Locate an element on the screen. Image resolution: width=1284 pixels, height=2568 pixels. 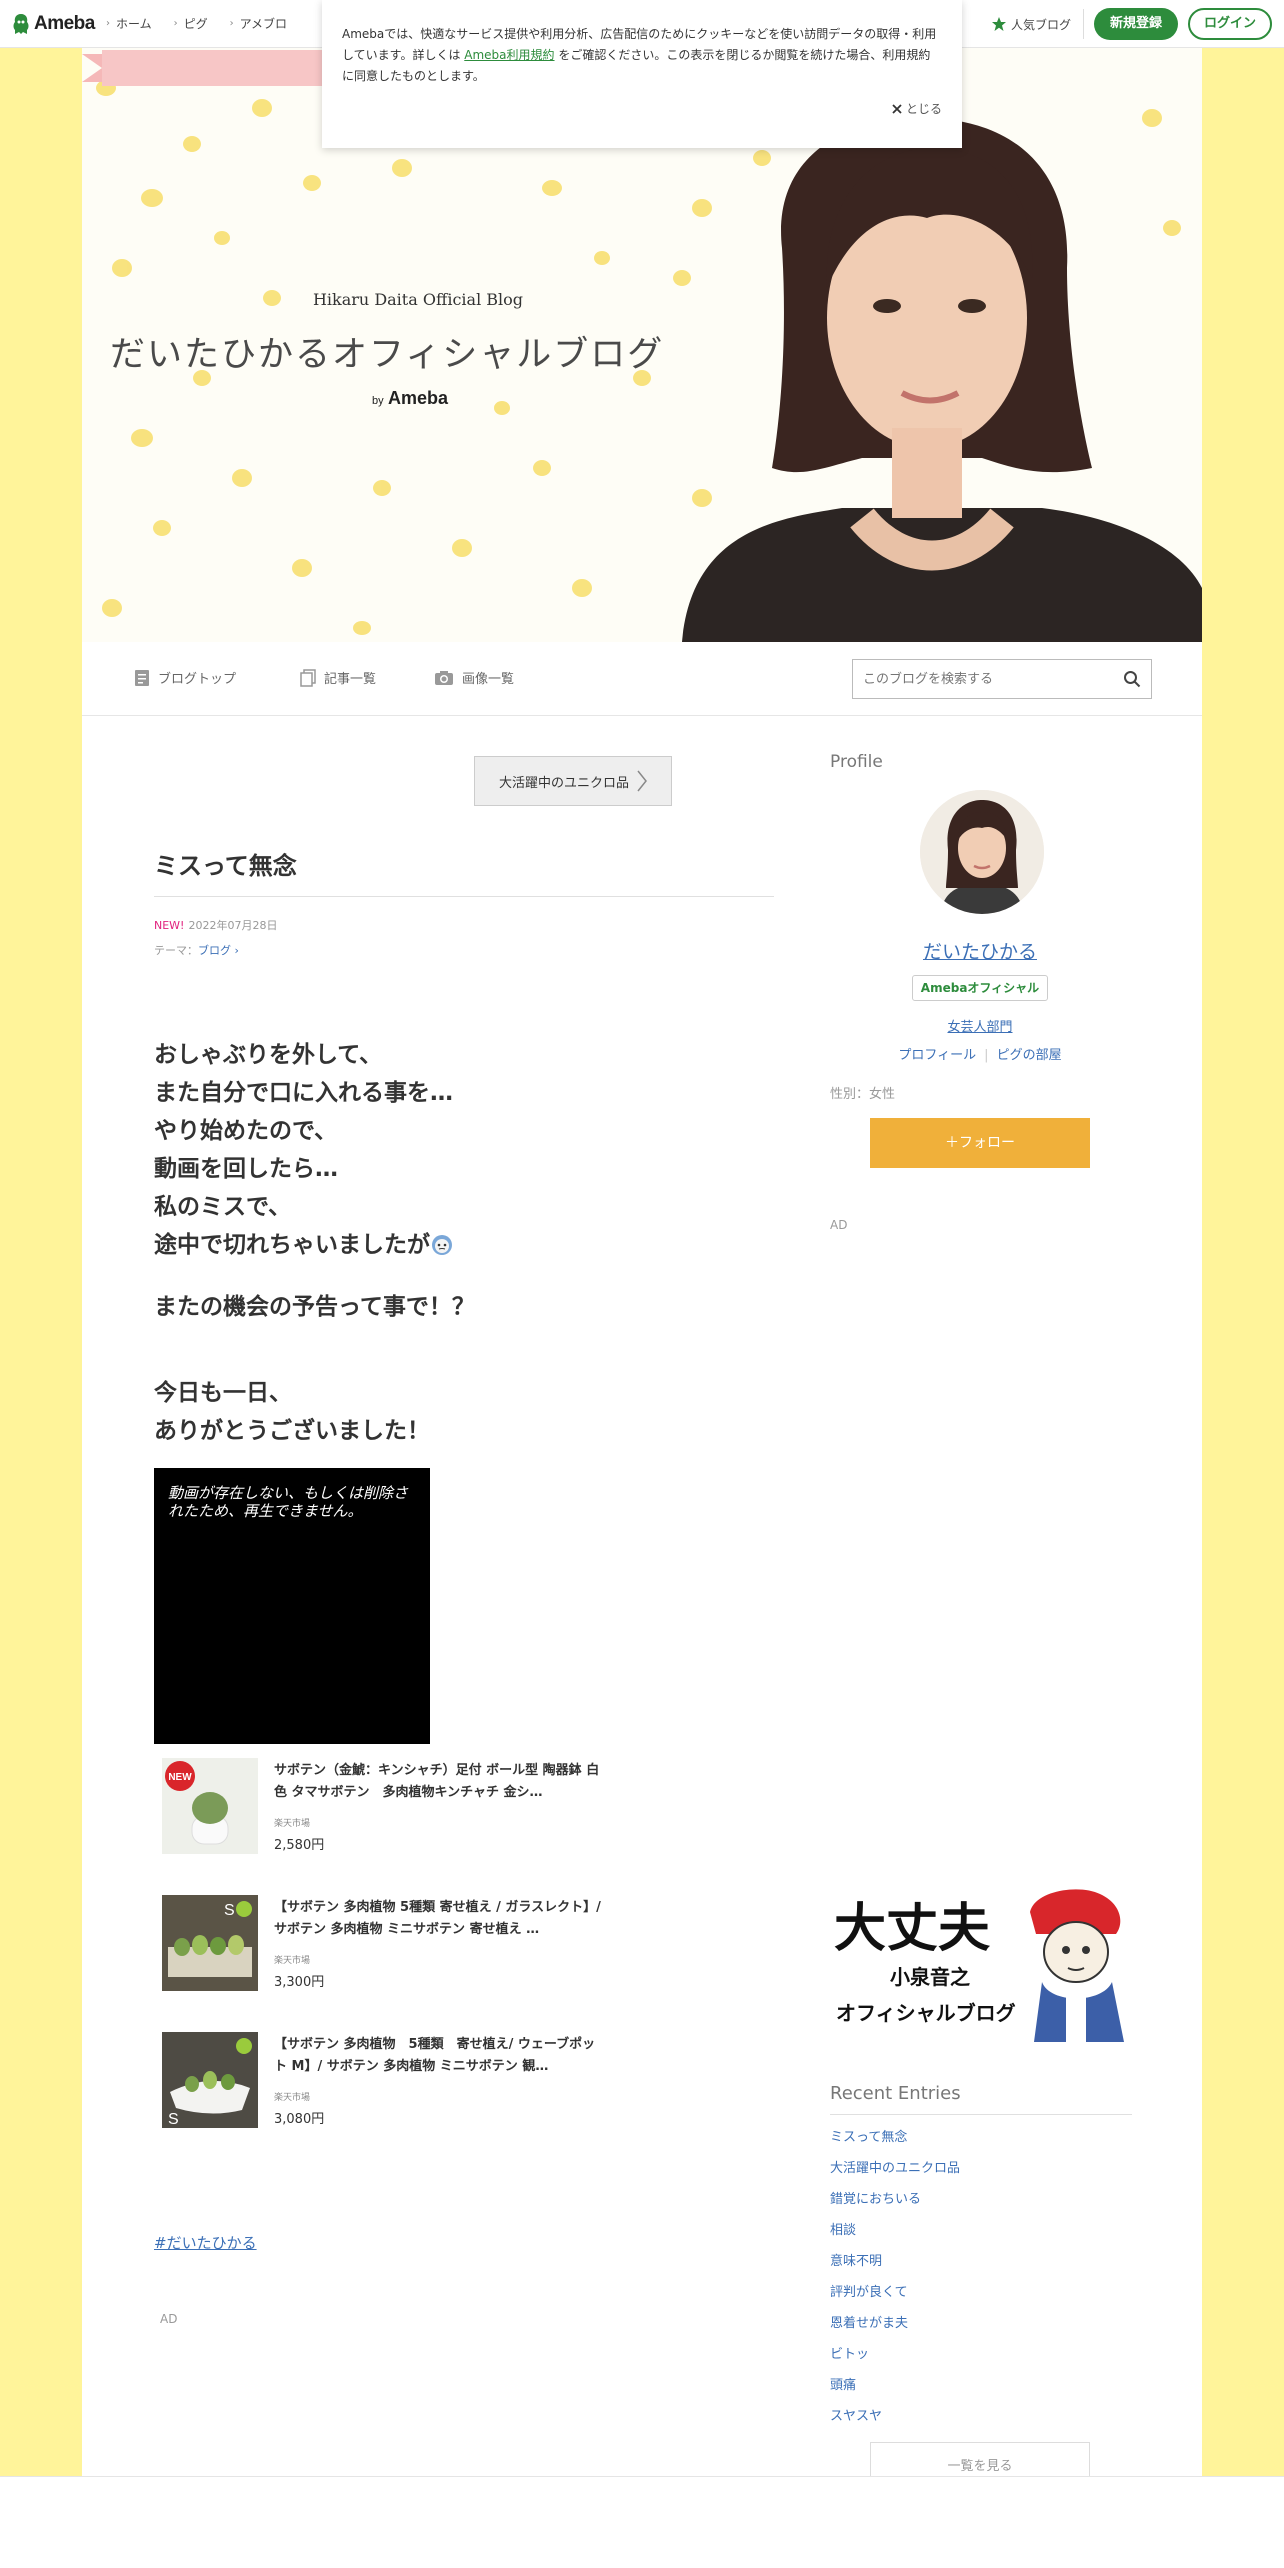
ameba-logo: Ameba is located at coordinates (53, 24).